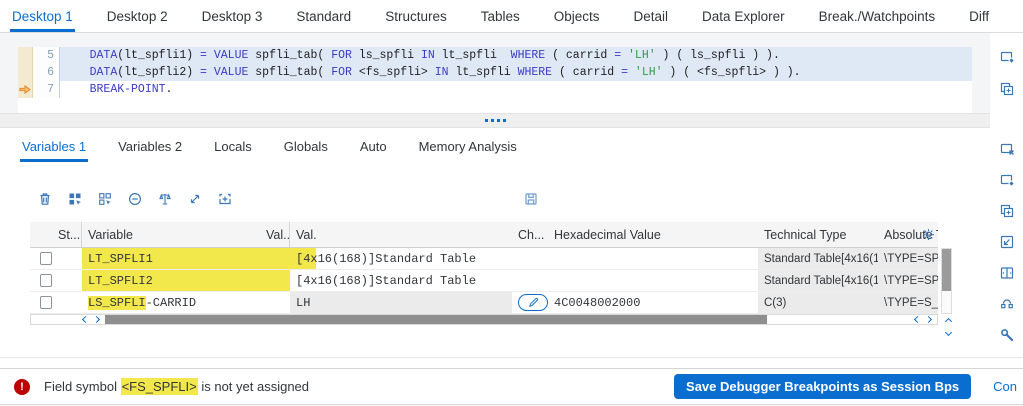 This screenshot has width=1023, height=406. Describe the element at coordinates (171, 280) in the screenshot. I see `variable-name-cell: LT_SPFLI2` at that location.